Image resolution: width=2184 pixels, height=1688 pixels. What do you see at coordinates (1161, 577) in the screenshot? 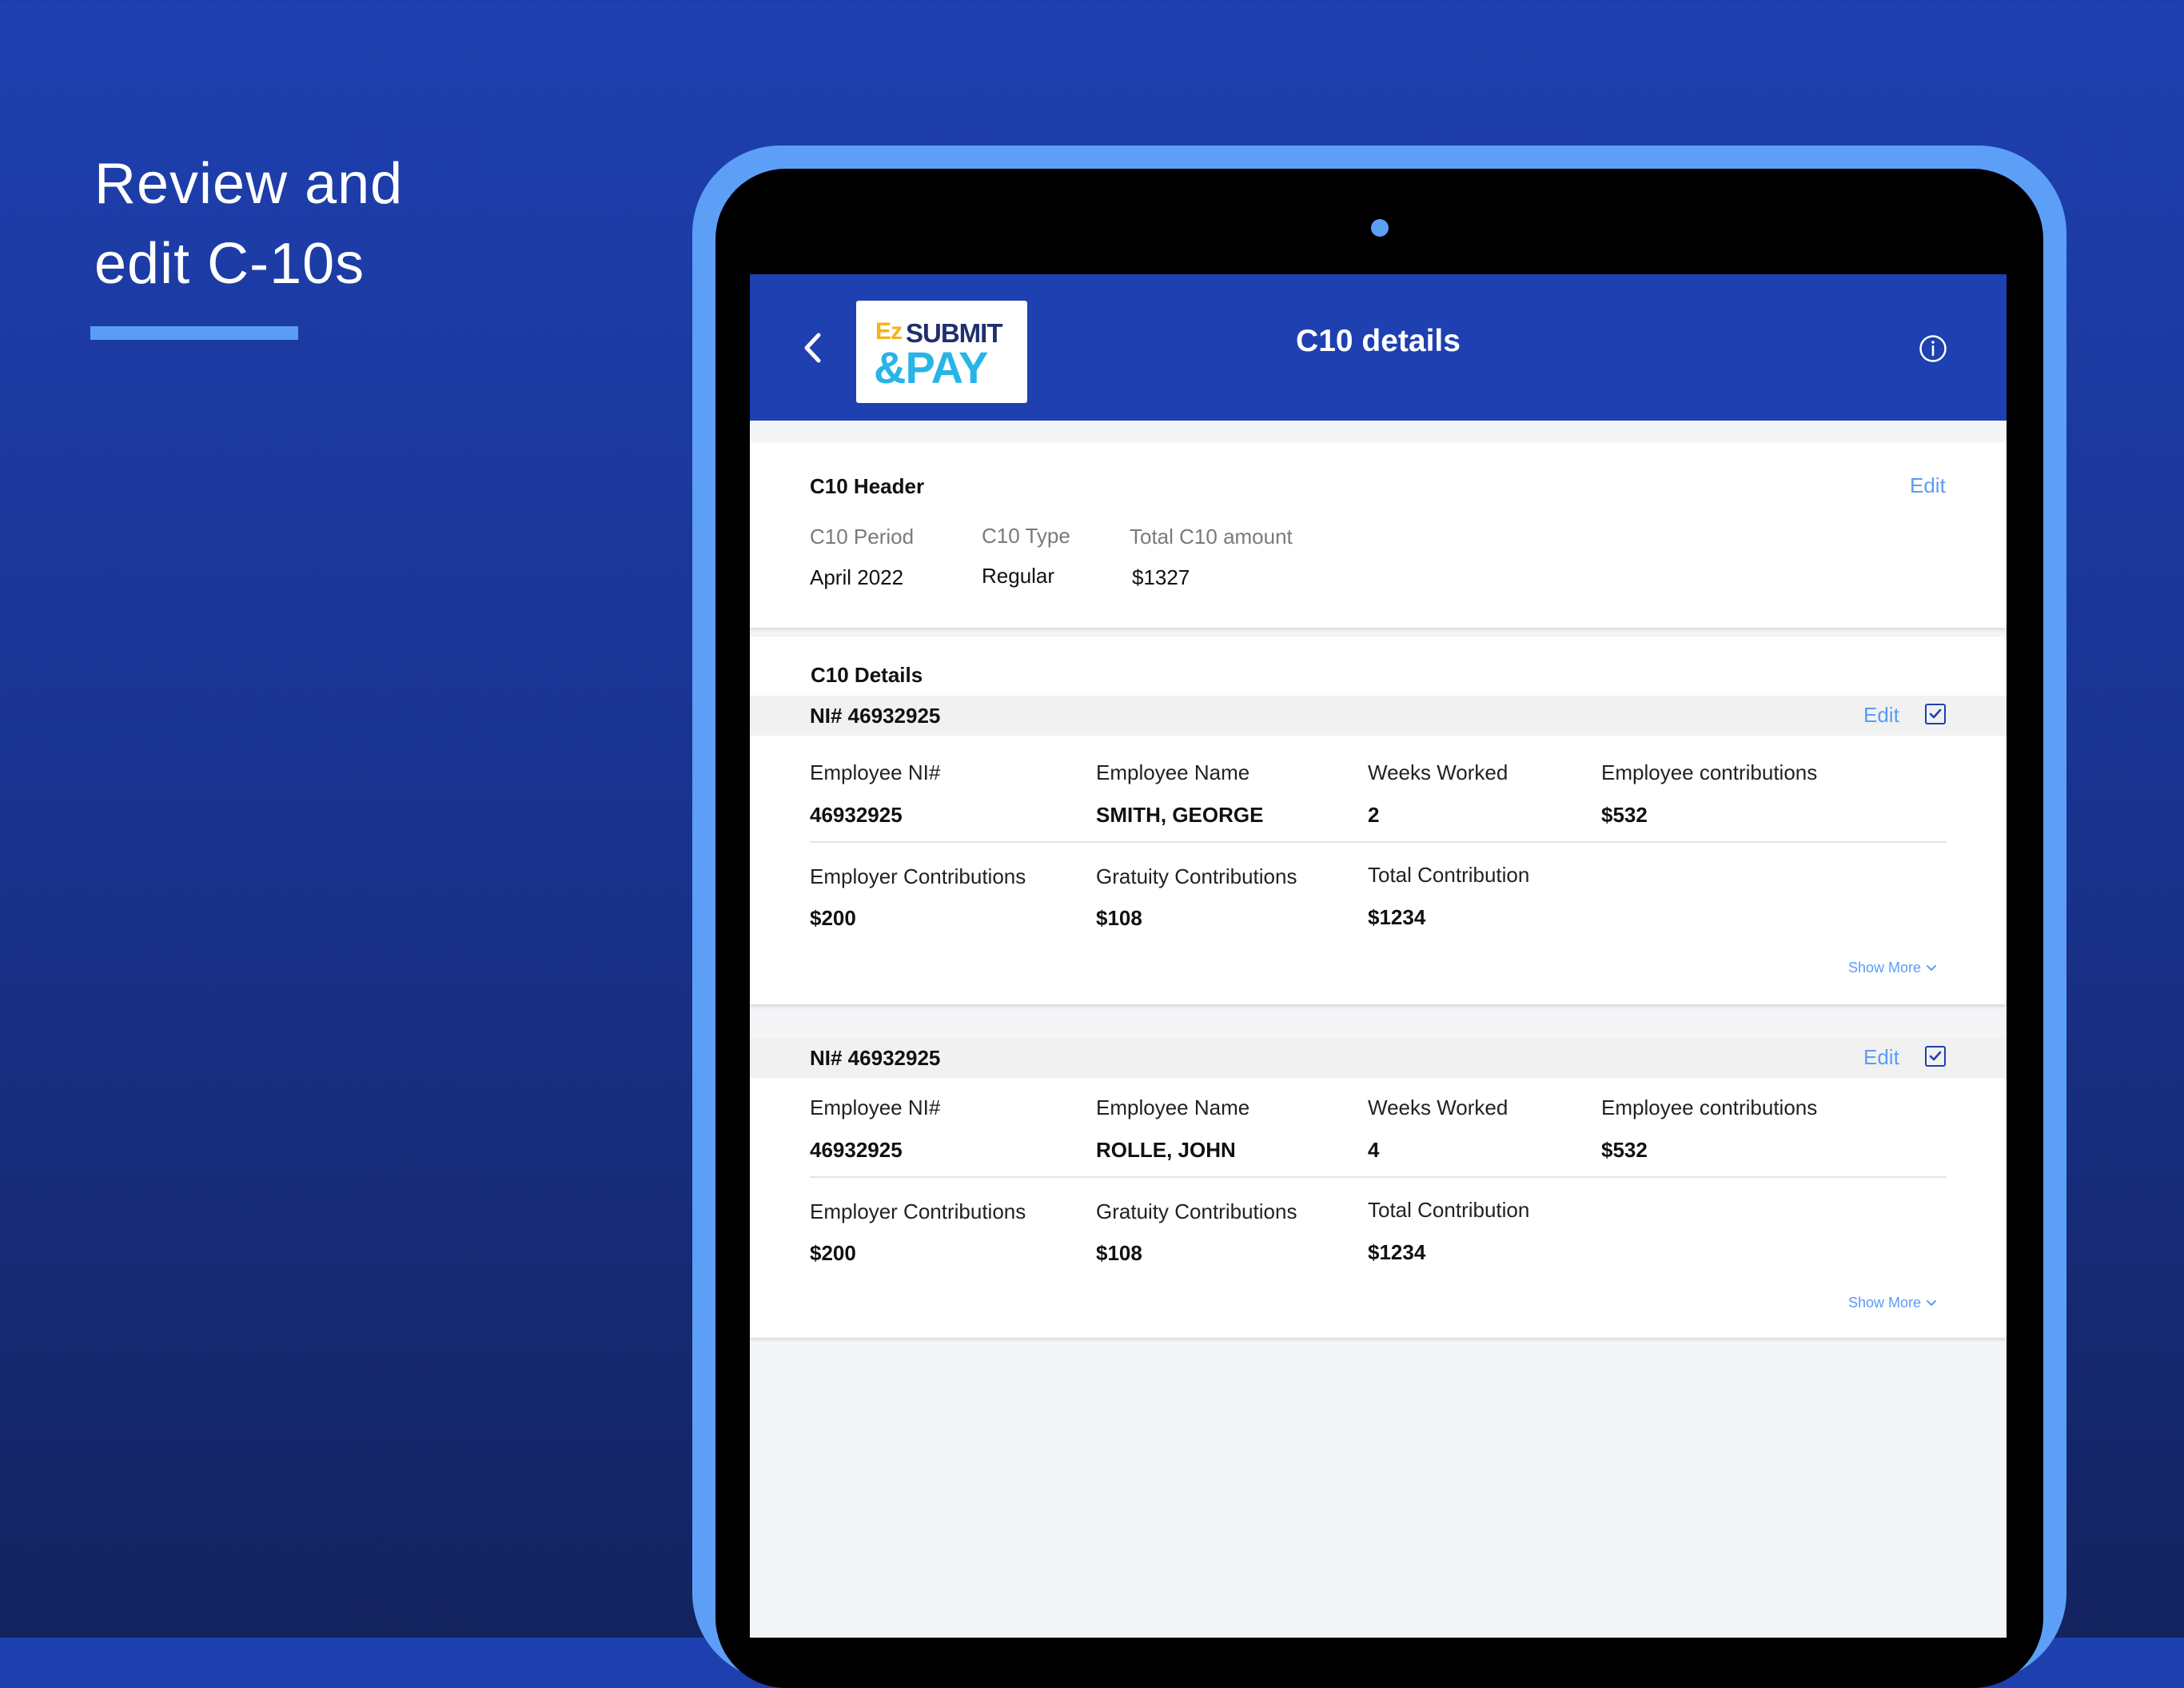
I see `total-c10-amount-value: $1327` at bounding box center [1161, 577].